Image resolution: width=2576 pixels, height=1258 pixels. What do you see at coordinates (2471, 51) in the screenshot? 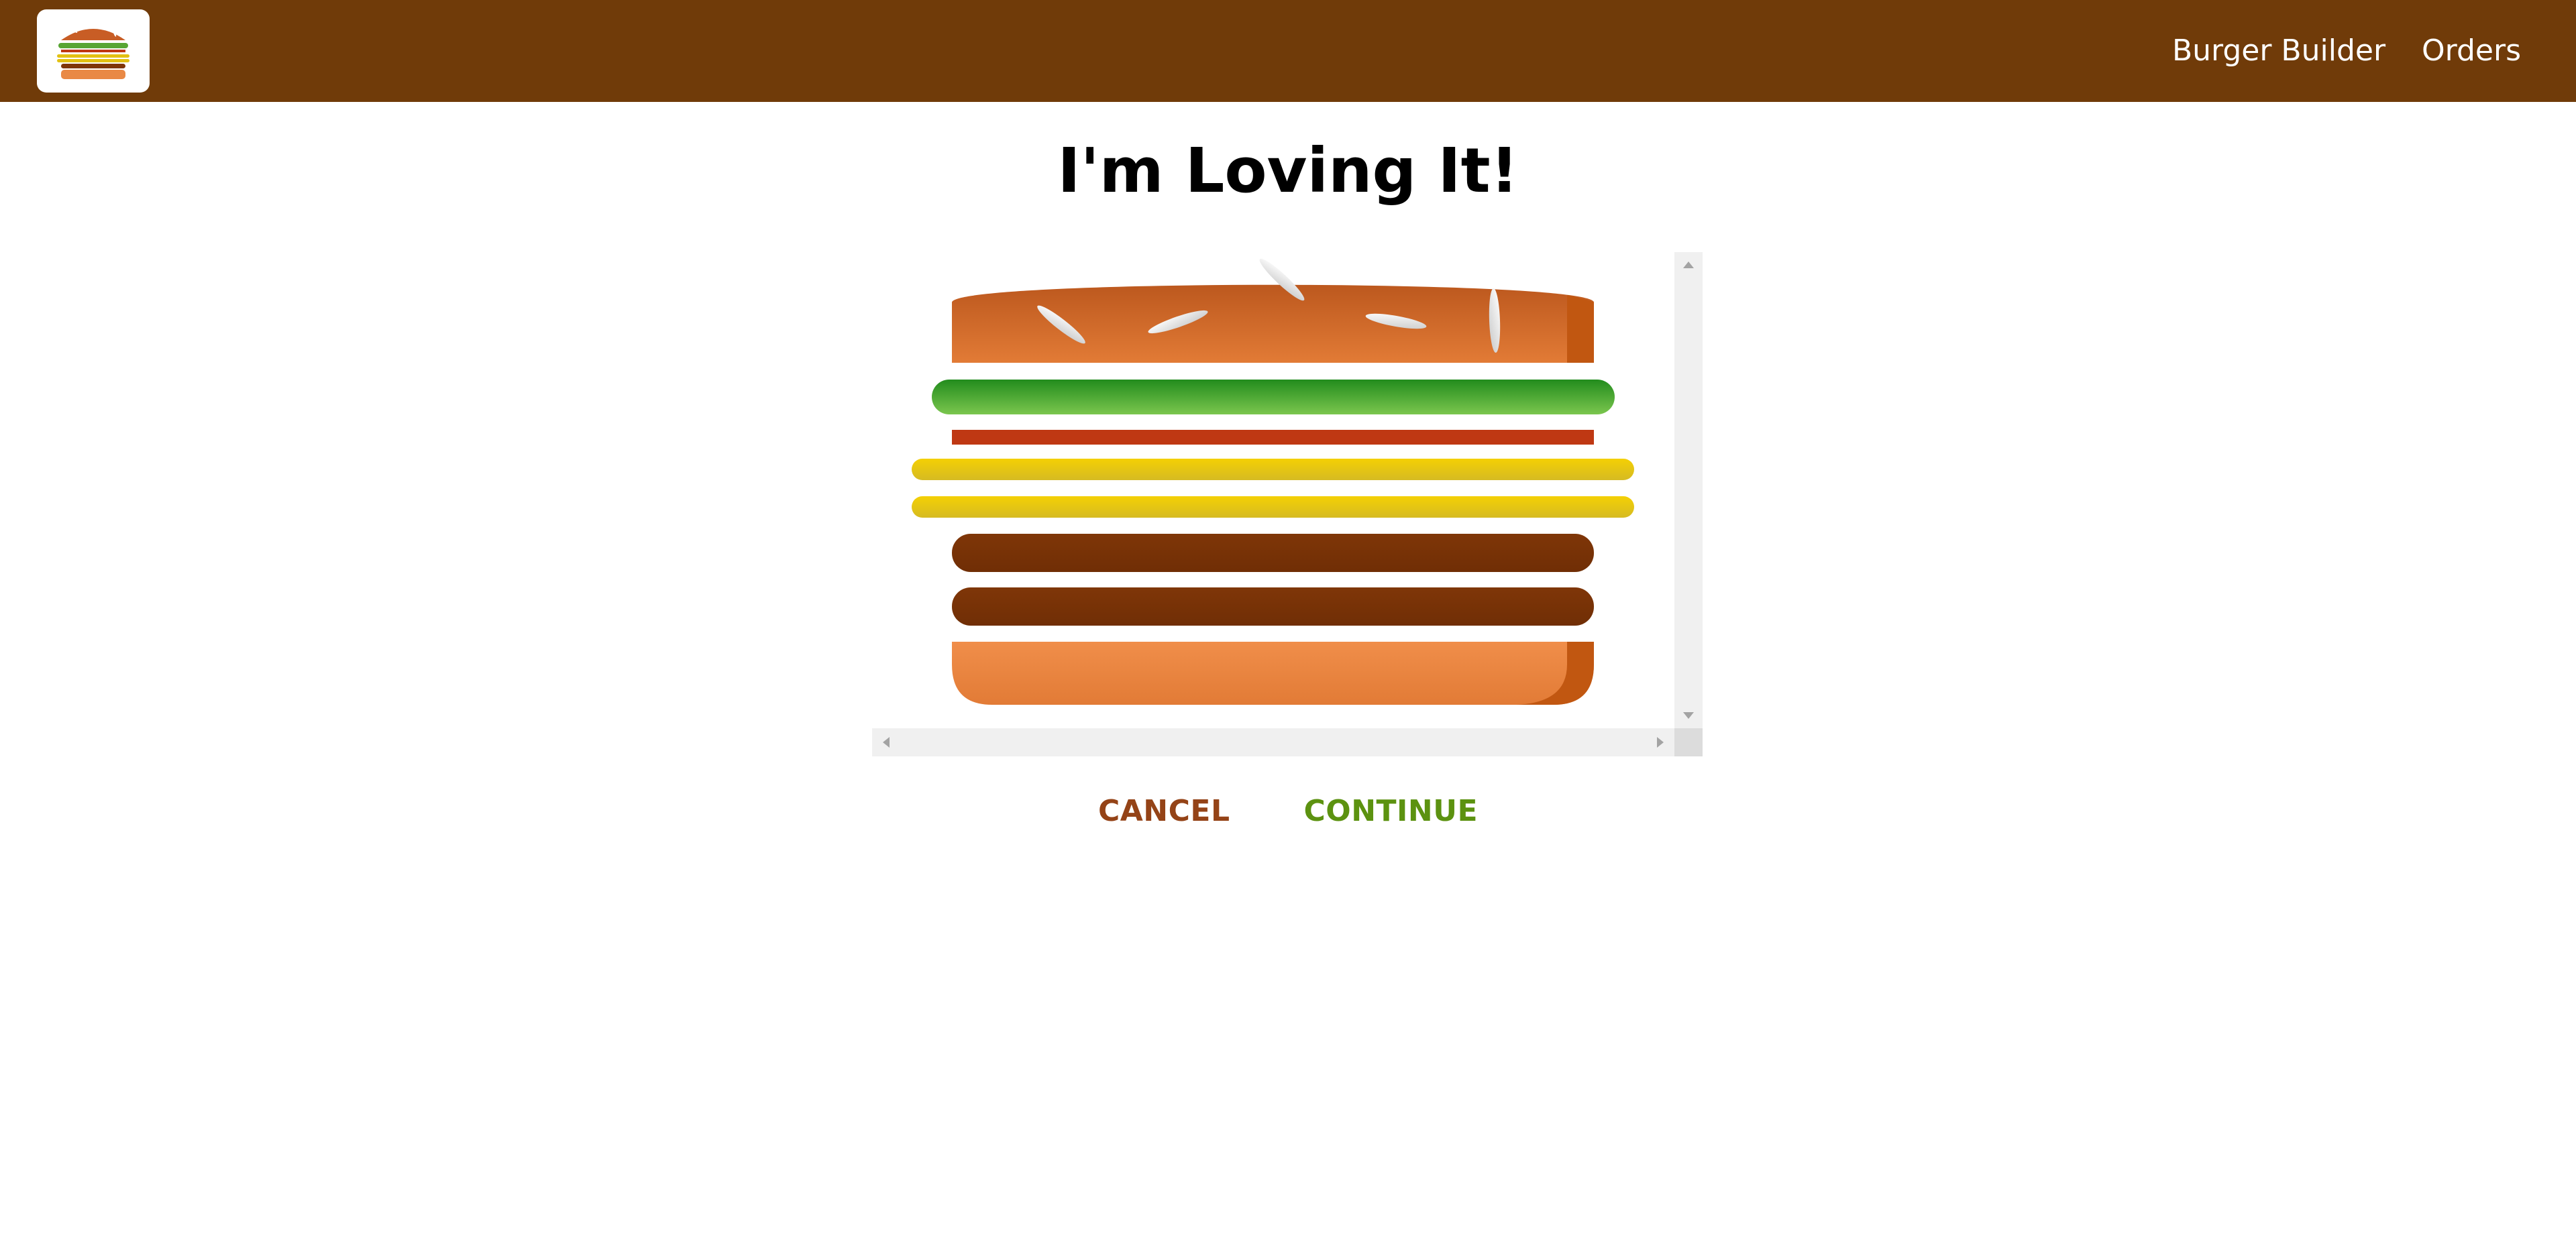
I see `nav-link-orders: Orders` at bounding box center [2471, 51].